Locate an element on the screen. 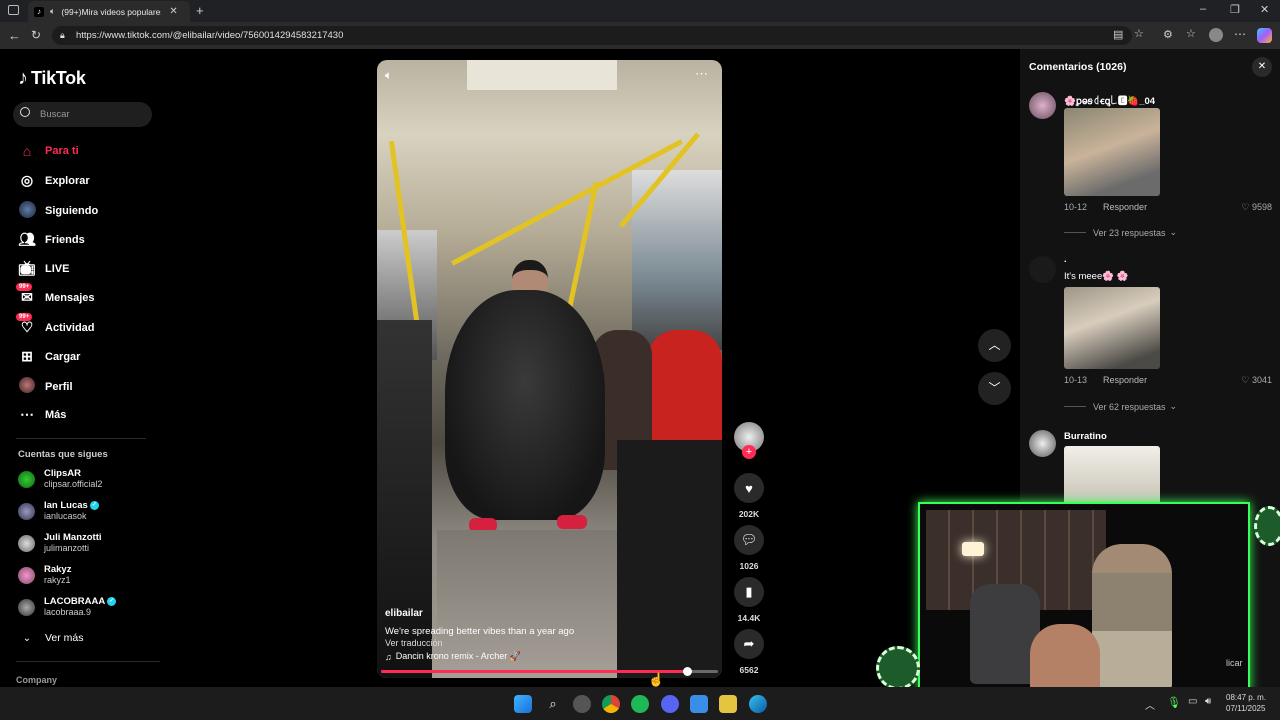 The height and width of the screenshot is (720, 1280). compass-icon: ◎ is located at coordinates (27, 180).